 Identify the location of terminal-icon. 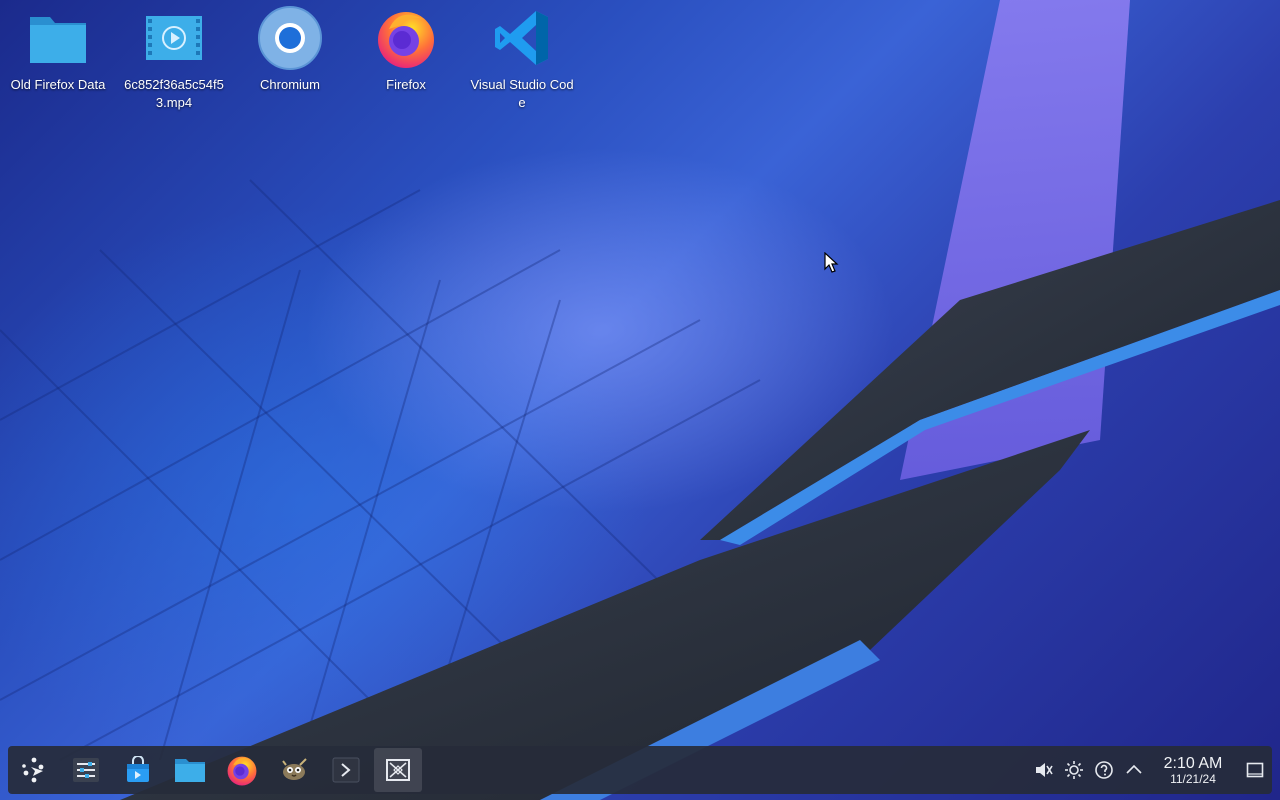
(346, 770).